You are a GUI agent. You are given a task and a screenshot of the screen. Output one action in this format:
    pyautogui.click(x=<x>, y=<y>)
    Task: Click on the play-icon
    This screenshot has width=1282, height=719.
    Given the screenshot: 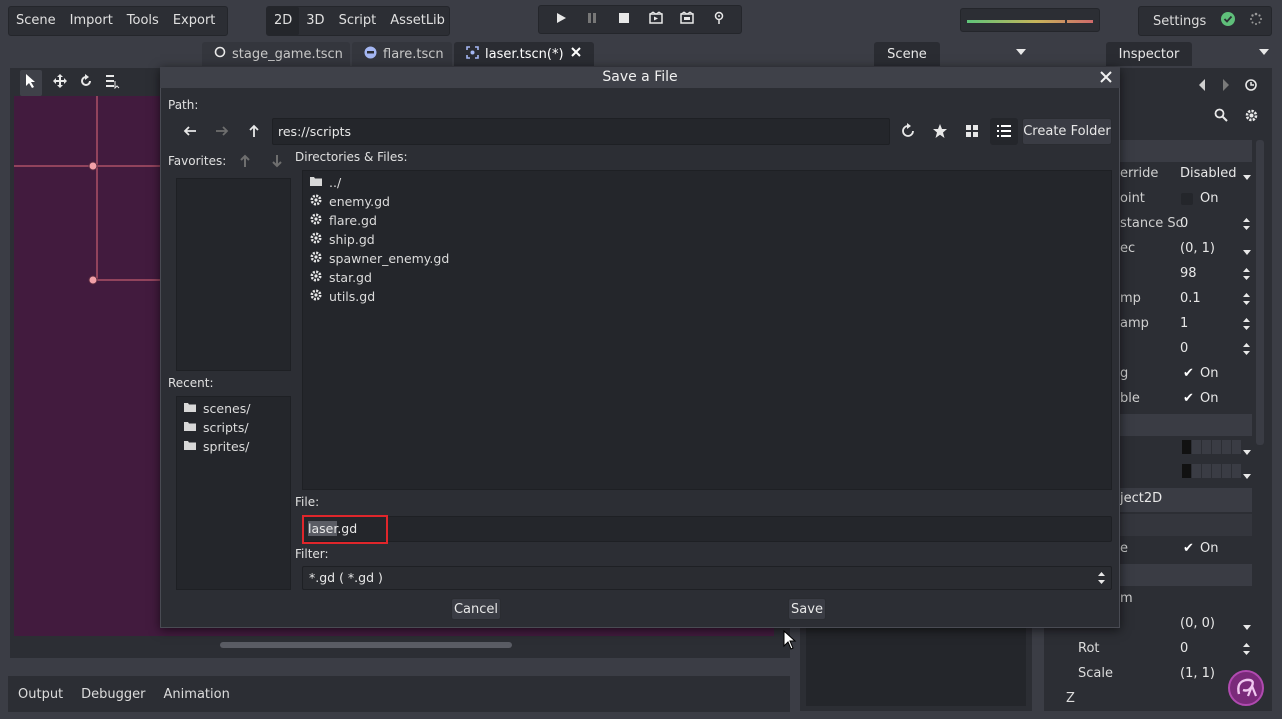 What is the action you would take?
    pyautogui.click(x=561, y=20)
    